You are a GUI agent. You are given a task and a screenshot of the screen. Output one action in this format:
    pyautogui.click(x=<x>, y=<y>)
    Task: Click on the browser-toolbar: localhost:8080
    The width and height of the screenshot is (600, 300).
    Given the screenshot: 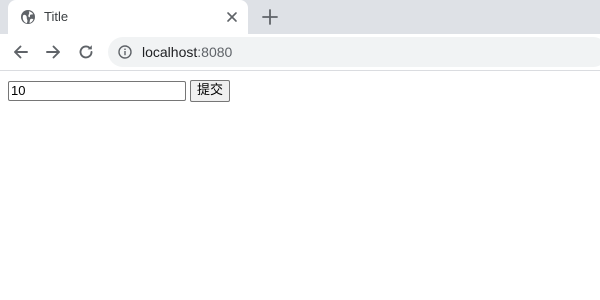 What is the action you would take?
    pyautogui.click(x=300, y=52)
    